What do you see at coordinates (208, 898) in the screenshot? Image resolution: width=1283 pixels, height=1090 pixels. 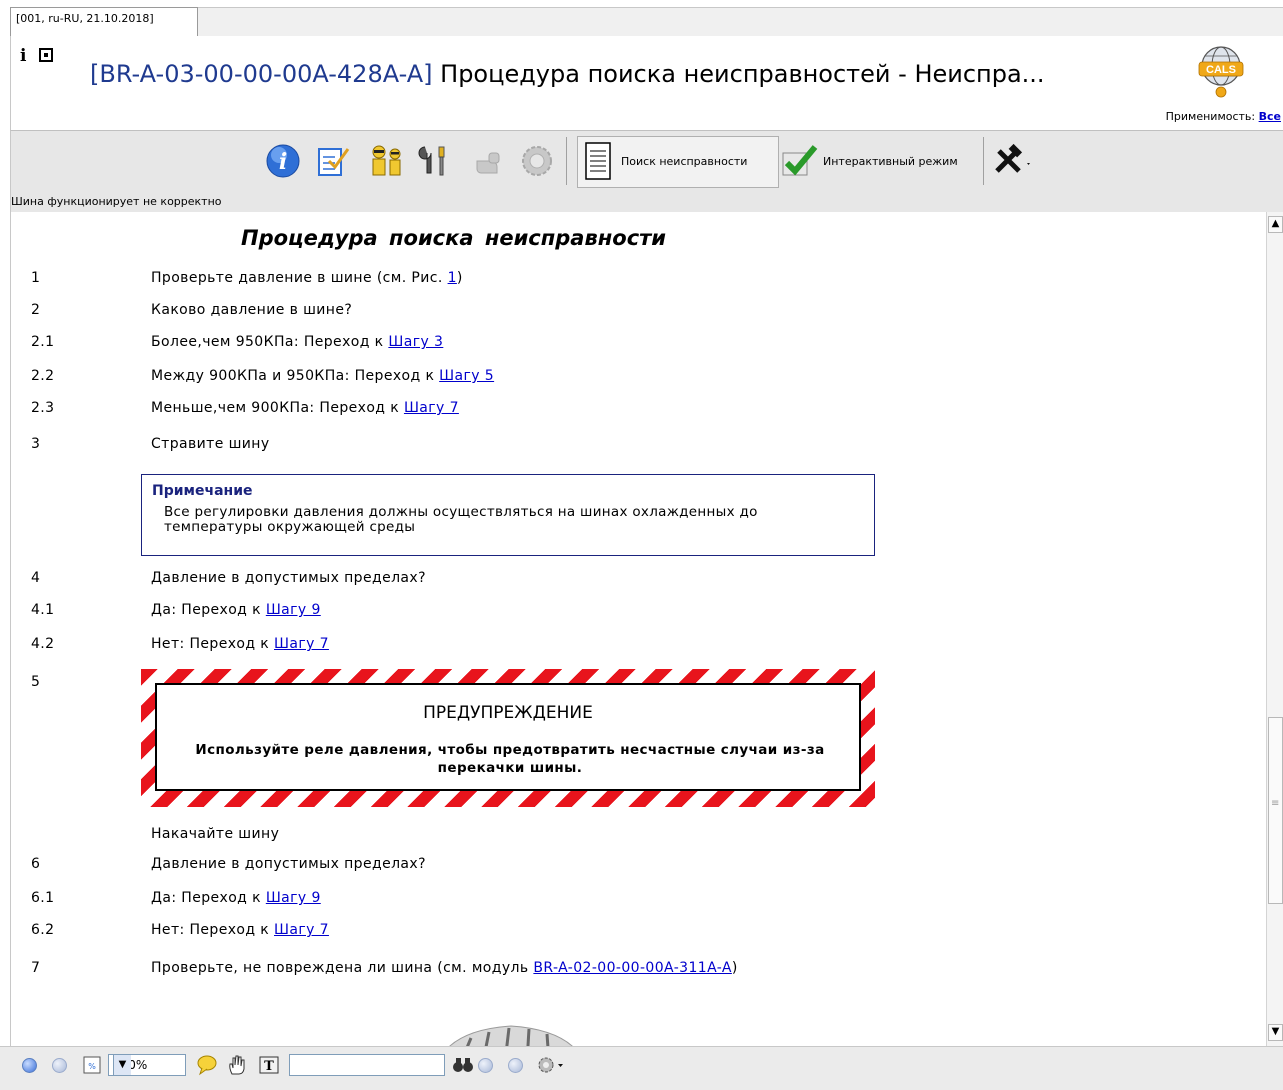 I see `step-text-part: Да: Переход к` at bounding box center [208, 898].